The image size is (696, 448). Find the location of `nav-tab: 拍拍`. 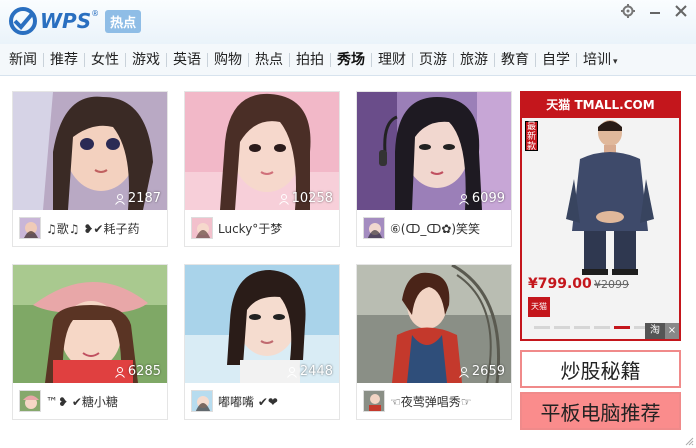

nav-tab: 拍拍 is located at coordinates (310, 60).